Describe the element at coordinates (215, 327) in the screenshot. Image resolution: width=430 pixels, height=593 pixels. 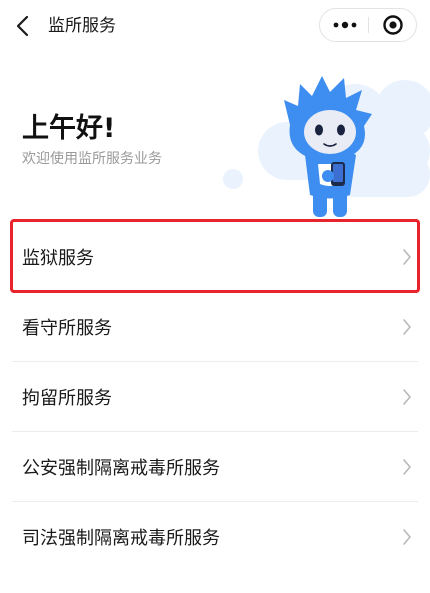
I see `service-item-detention-center: 看守所服务` at that location.